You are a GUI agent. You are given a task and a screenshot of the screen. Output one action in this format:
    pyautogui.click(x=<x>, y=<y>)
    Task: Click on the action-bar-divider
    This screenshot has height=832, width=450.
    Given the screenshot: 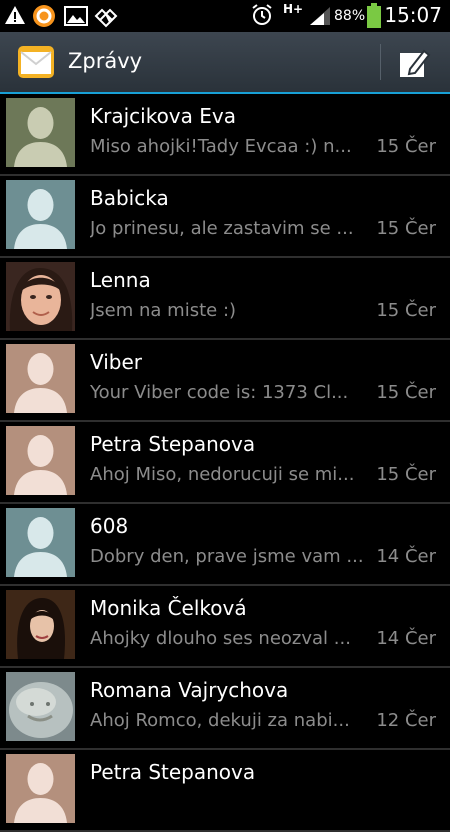 What is the action you would take?
    pyautogui.click(x=380, y=62)
    